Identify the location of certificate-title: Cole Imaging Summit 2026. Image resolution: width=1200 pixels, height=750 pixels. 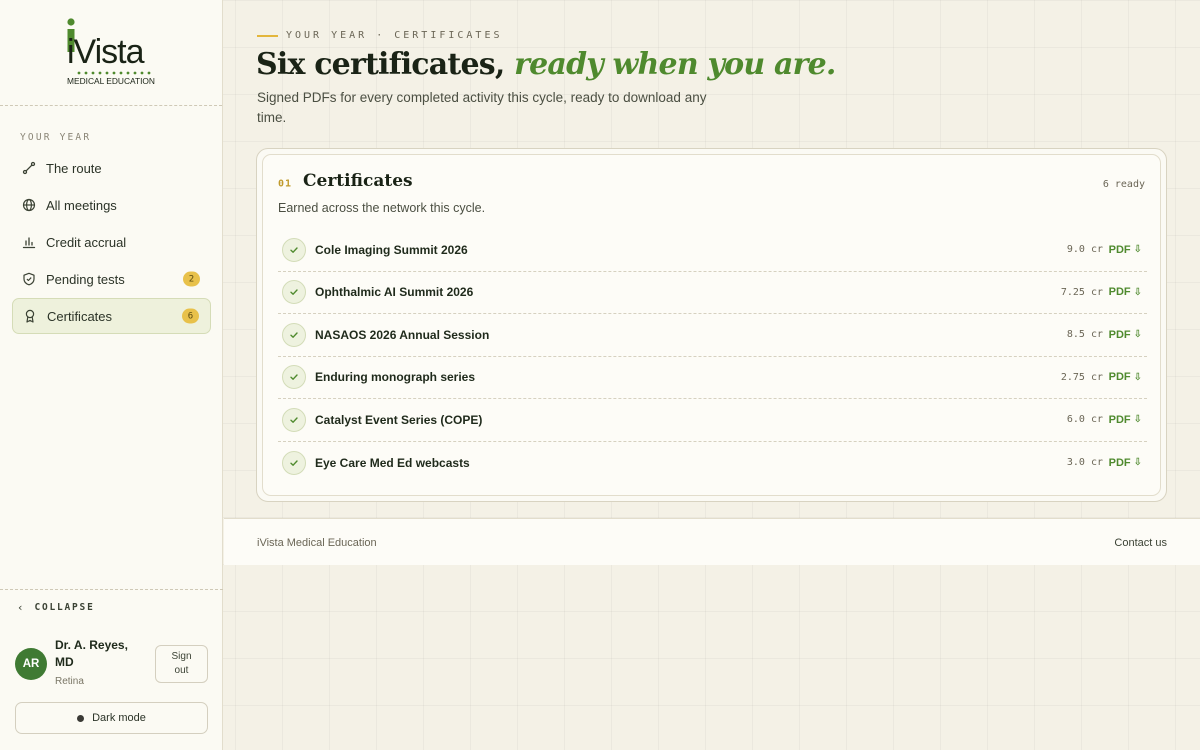
(391, 249).